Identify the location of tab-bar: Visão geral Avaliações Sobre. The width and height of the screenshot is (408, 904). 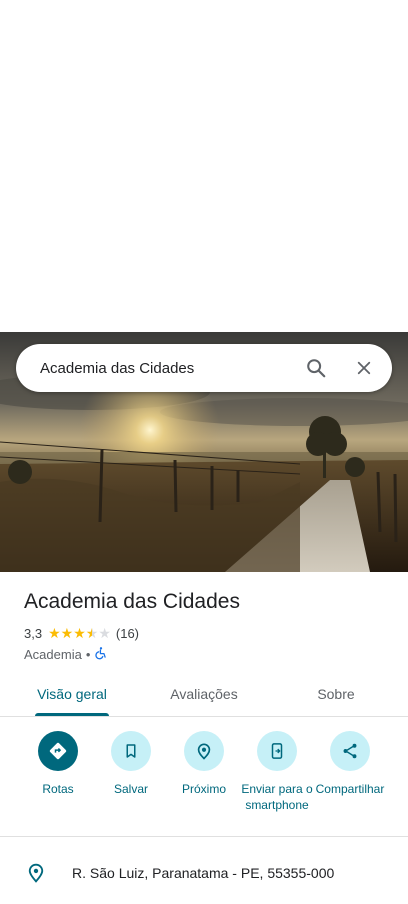
(204, 694).